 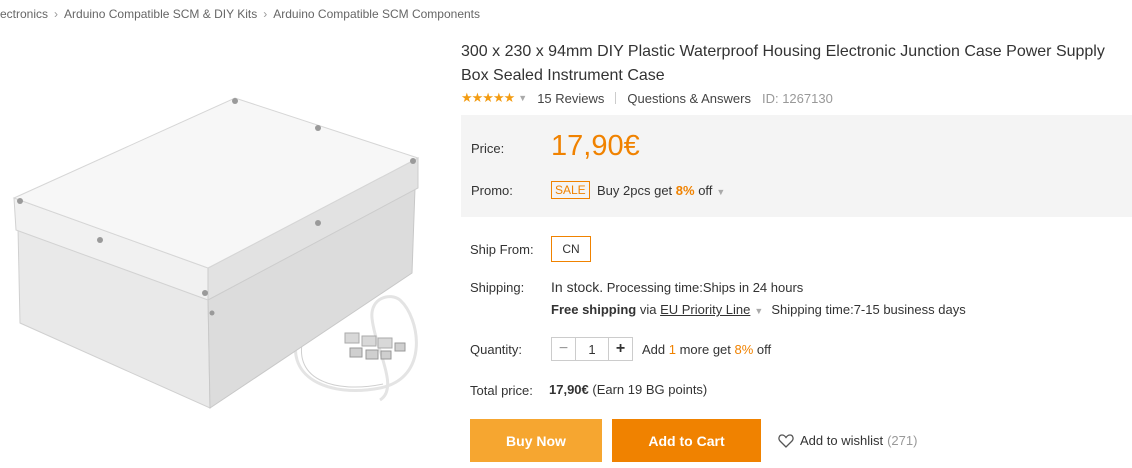 What do you see at coordinates (577, 287) in the screenshot?
I see `in-stock-text: In stock.` at bounding box center [577, 287].